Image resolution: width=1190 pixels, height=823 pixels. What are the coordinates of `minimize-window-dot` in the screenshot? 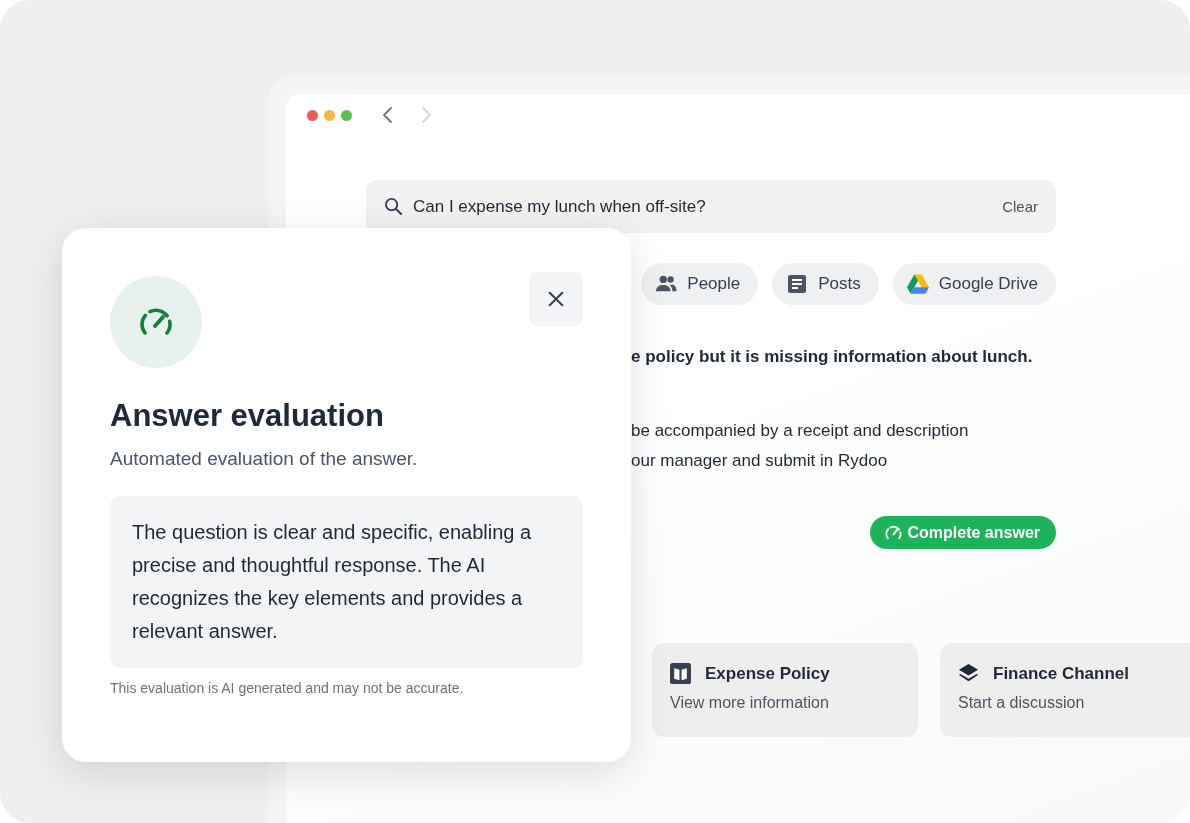 It's located at (329, 115).